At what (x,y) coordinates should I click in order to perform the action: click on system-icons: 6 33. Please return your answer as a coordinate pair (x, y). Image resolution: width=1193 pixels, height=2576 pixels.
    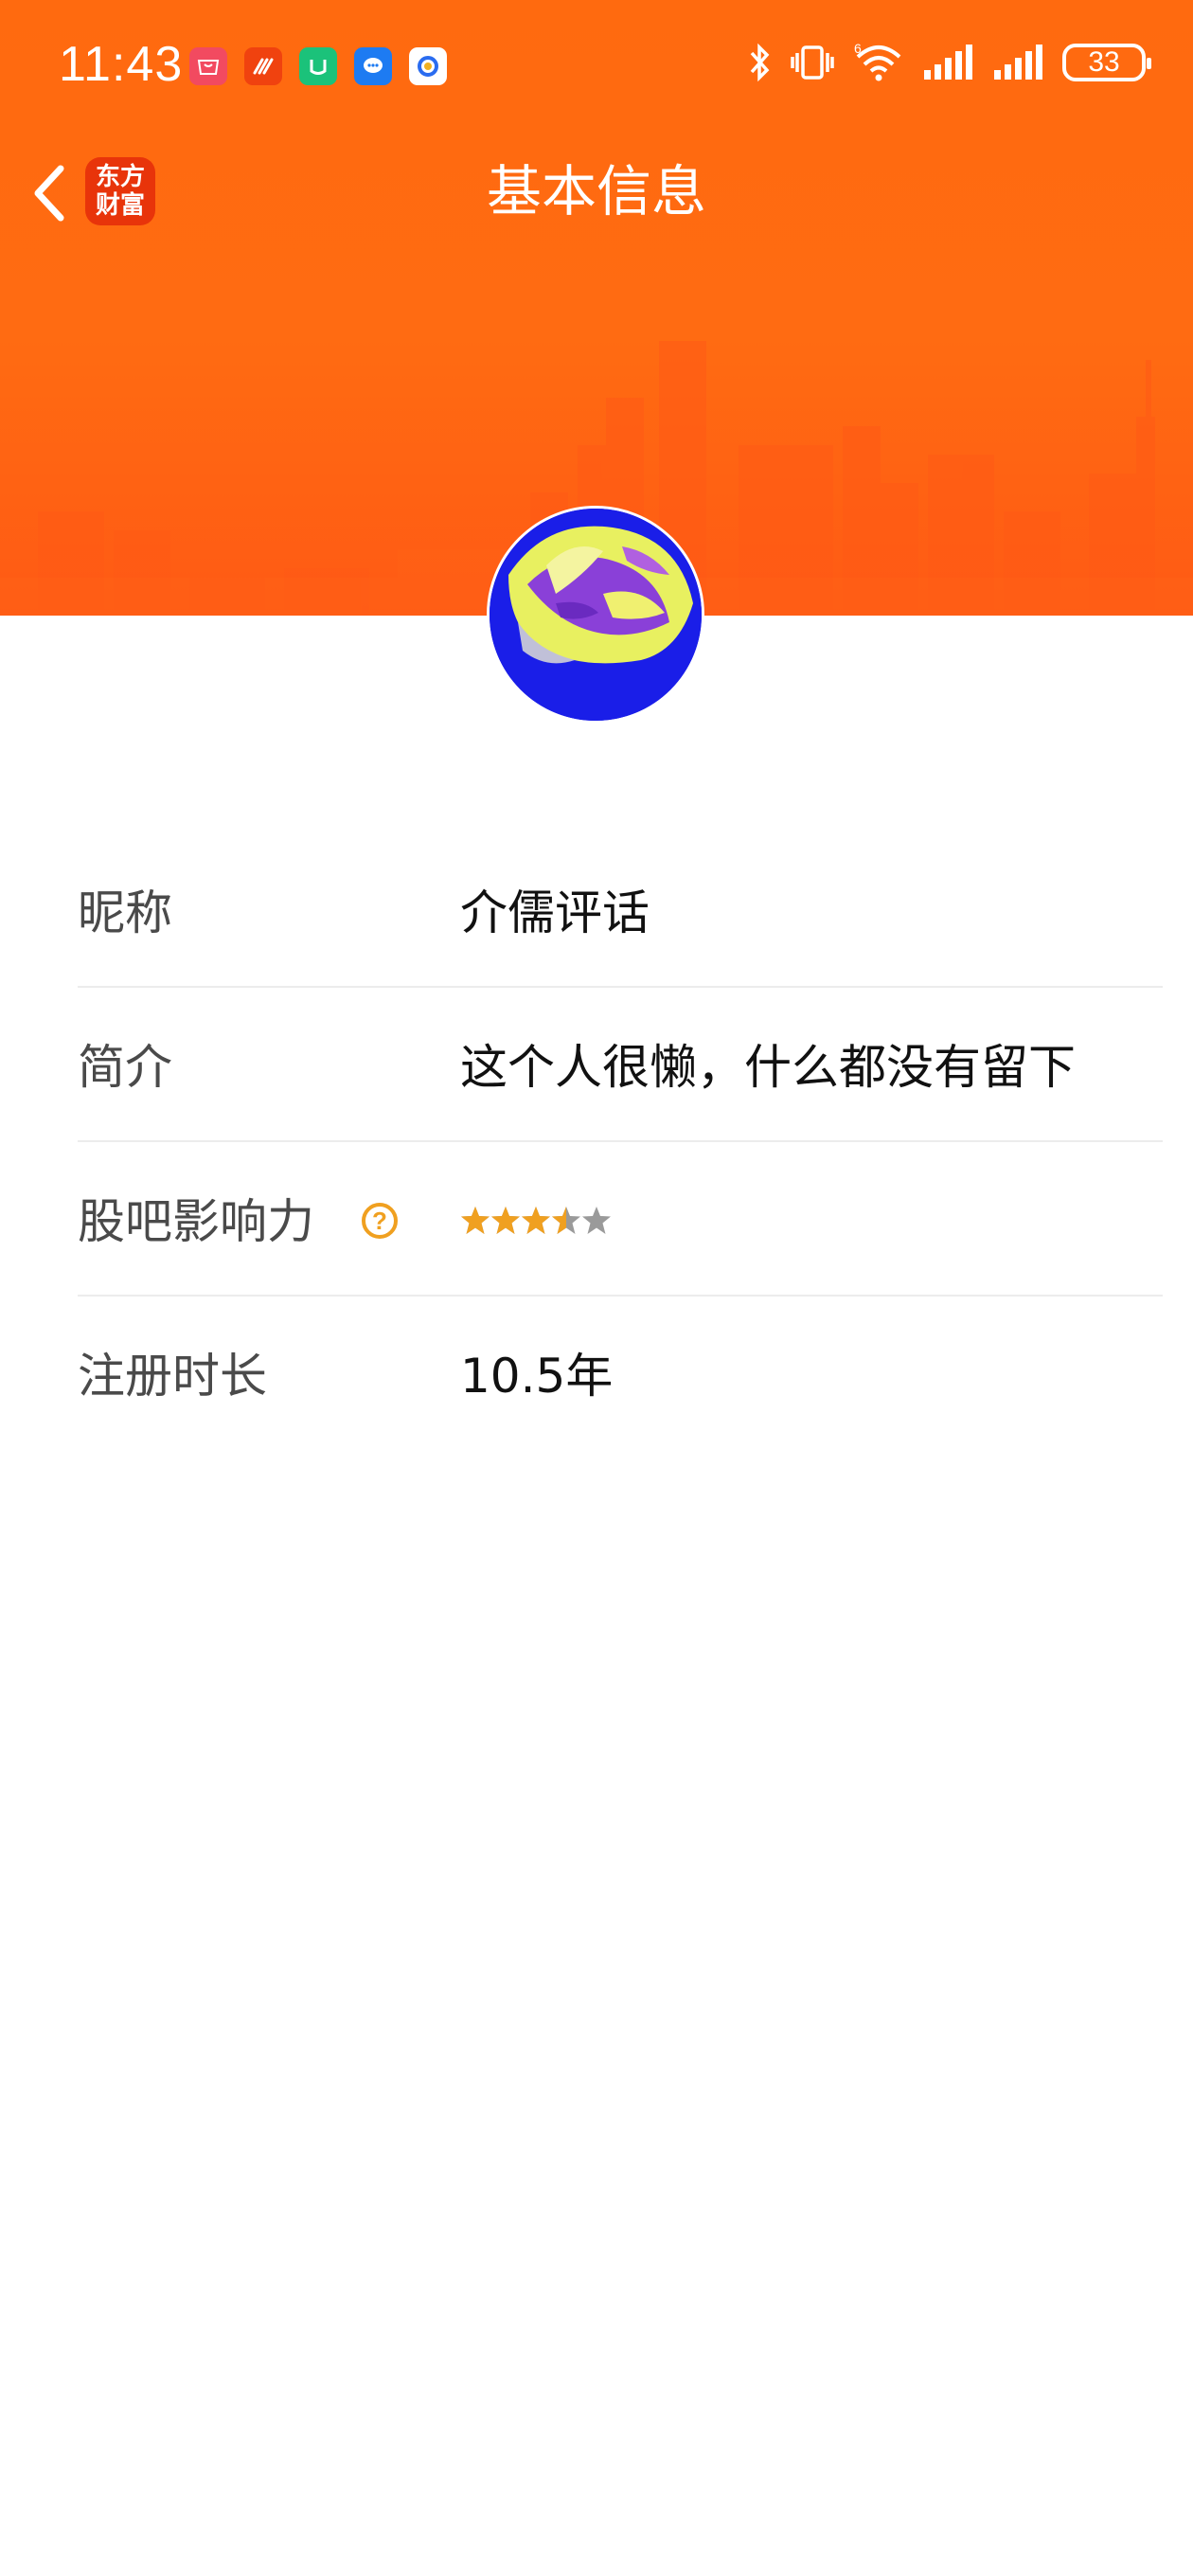
    Looking at the image, I should click on (949, 62).